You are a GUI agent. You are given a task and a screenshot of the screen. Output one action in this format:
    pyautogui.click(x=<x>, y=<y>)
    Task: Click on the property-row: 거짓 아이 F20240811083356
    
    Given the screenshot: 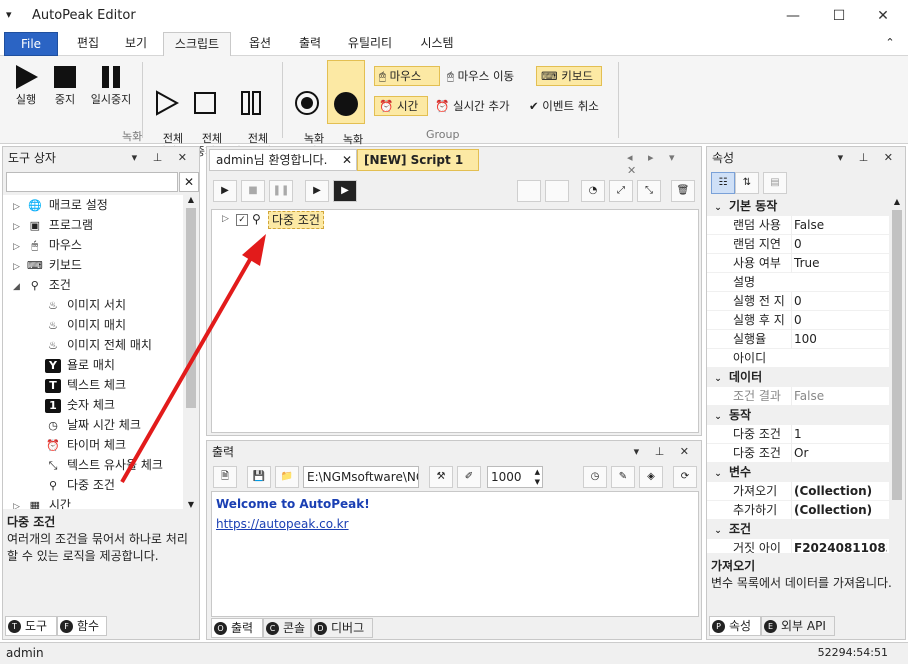 What is the action you would take?
    pyautogui.click(x=806, y=546)
    